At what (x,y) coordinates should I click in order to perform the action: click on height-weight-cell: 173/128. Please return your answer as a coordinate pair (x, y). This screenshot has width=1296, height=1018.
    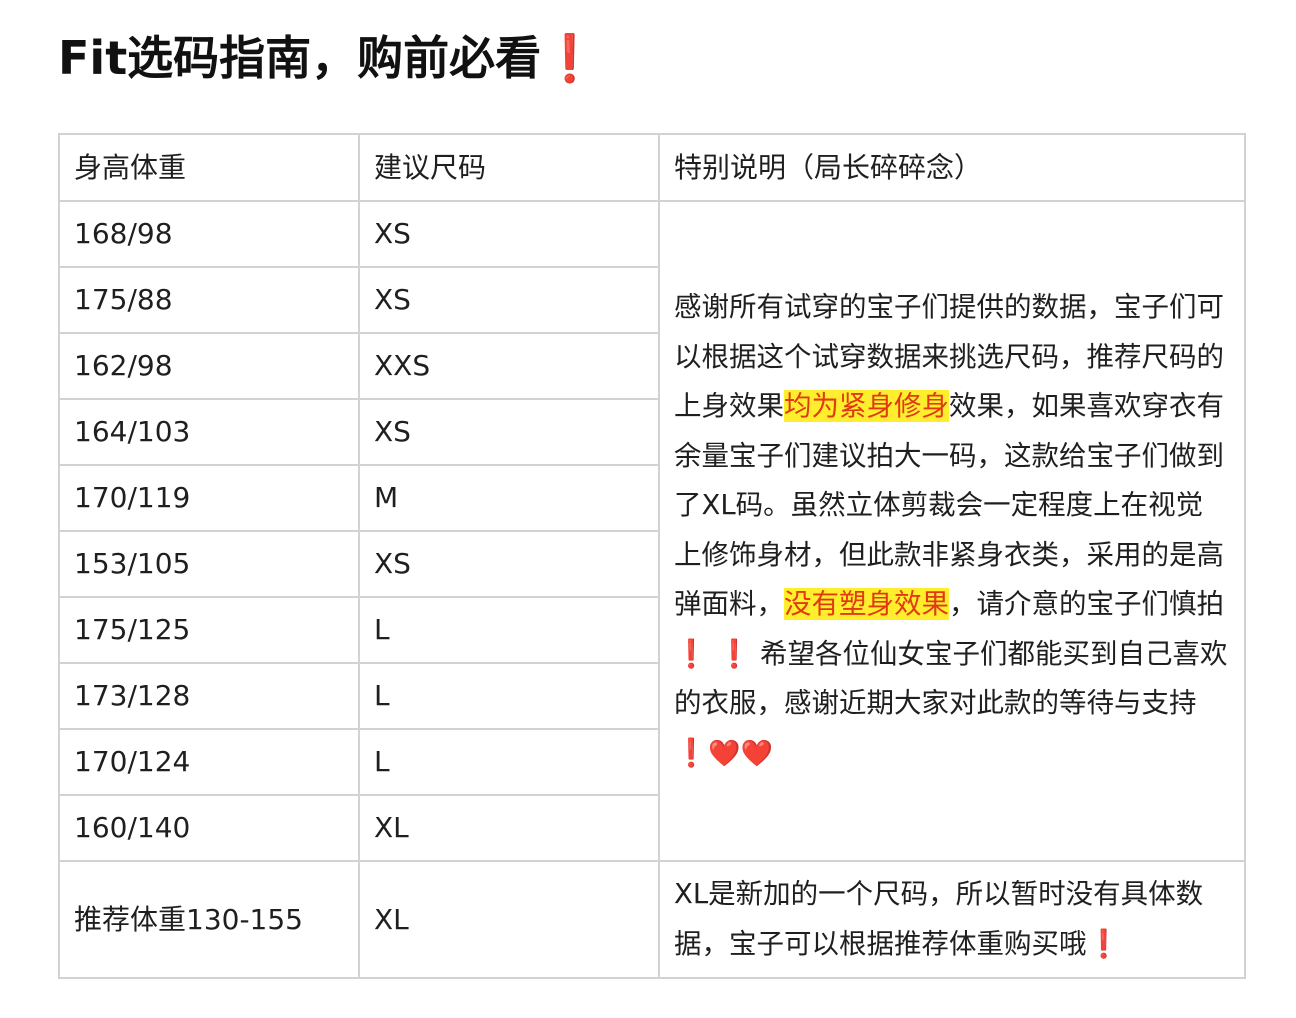
    Looking at the image, I should click on (209, 696).